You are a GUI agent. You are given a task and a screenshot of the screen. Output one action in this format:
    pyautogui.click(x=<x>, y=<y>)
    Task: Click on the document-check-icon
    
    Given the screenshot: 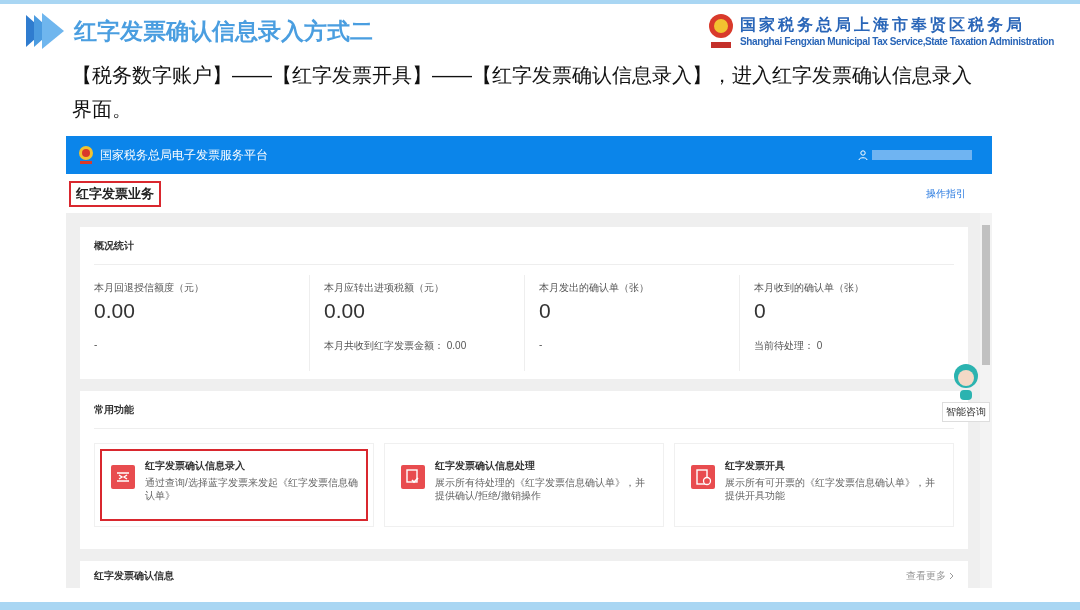 What is the action you would take?
    pyautogui.click(x=413, y=477)
    